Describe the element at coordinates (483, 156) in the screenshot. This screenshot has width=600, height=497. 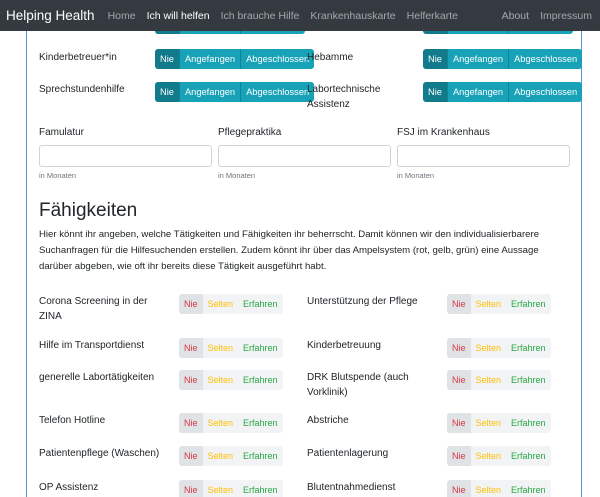
I see `fsj-input` at that location.